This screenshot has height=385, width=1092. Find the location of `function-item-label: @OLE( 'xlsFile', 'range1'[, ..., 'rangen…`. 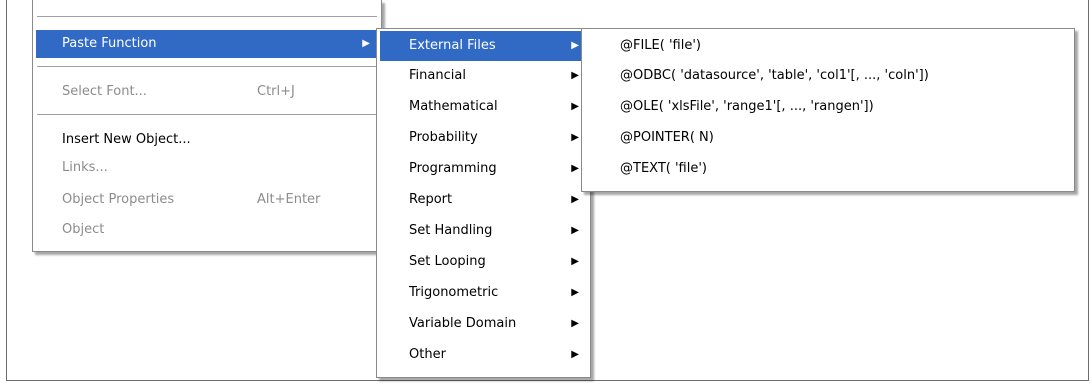

function-item-label: @OLE( 'xlsFile', 'range1'[, ..., 'rangen… is located at coordinates (747, 106).